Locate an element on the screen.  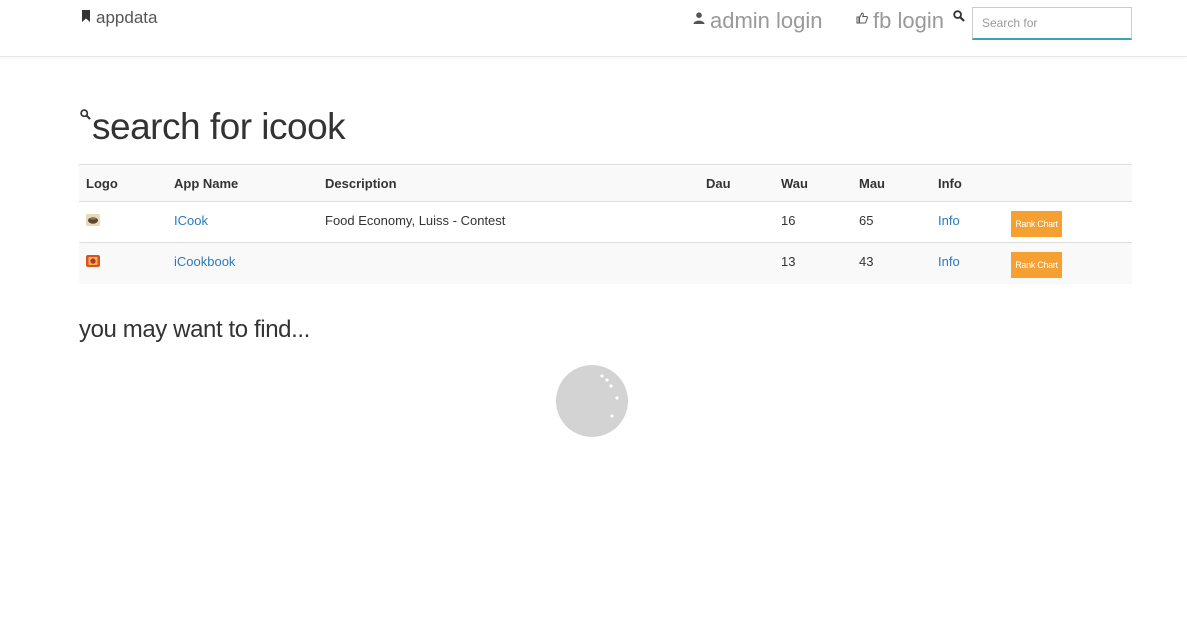
column-header-wau: Wau is located at coordinates (813, 183).